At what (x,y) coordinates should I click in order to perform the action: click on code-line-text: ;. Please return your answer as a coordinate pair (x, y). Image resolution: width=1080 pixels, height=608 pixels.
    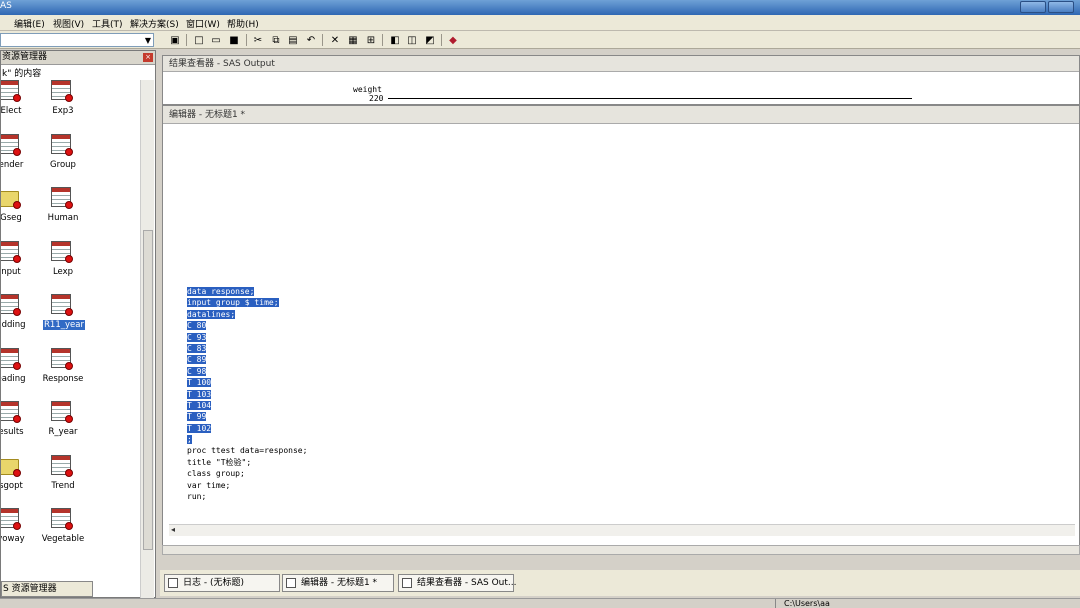
    Looking at the image, I should click on (189, 440).